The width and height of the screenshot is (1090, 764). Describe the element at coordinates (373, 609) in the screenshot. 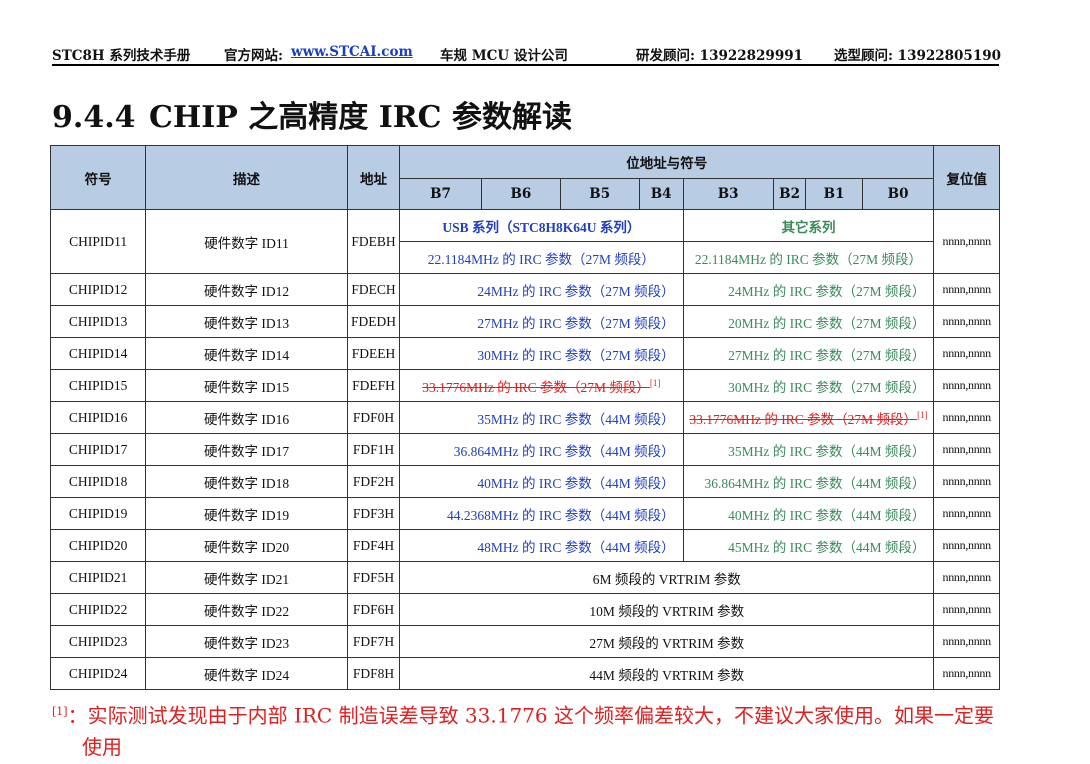

I see `addr-cell: FDF6H` at that location.